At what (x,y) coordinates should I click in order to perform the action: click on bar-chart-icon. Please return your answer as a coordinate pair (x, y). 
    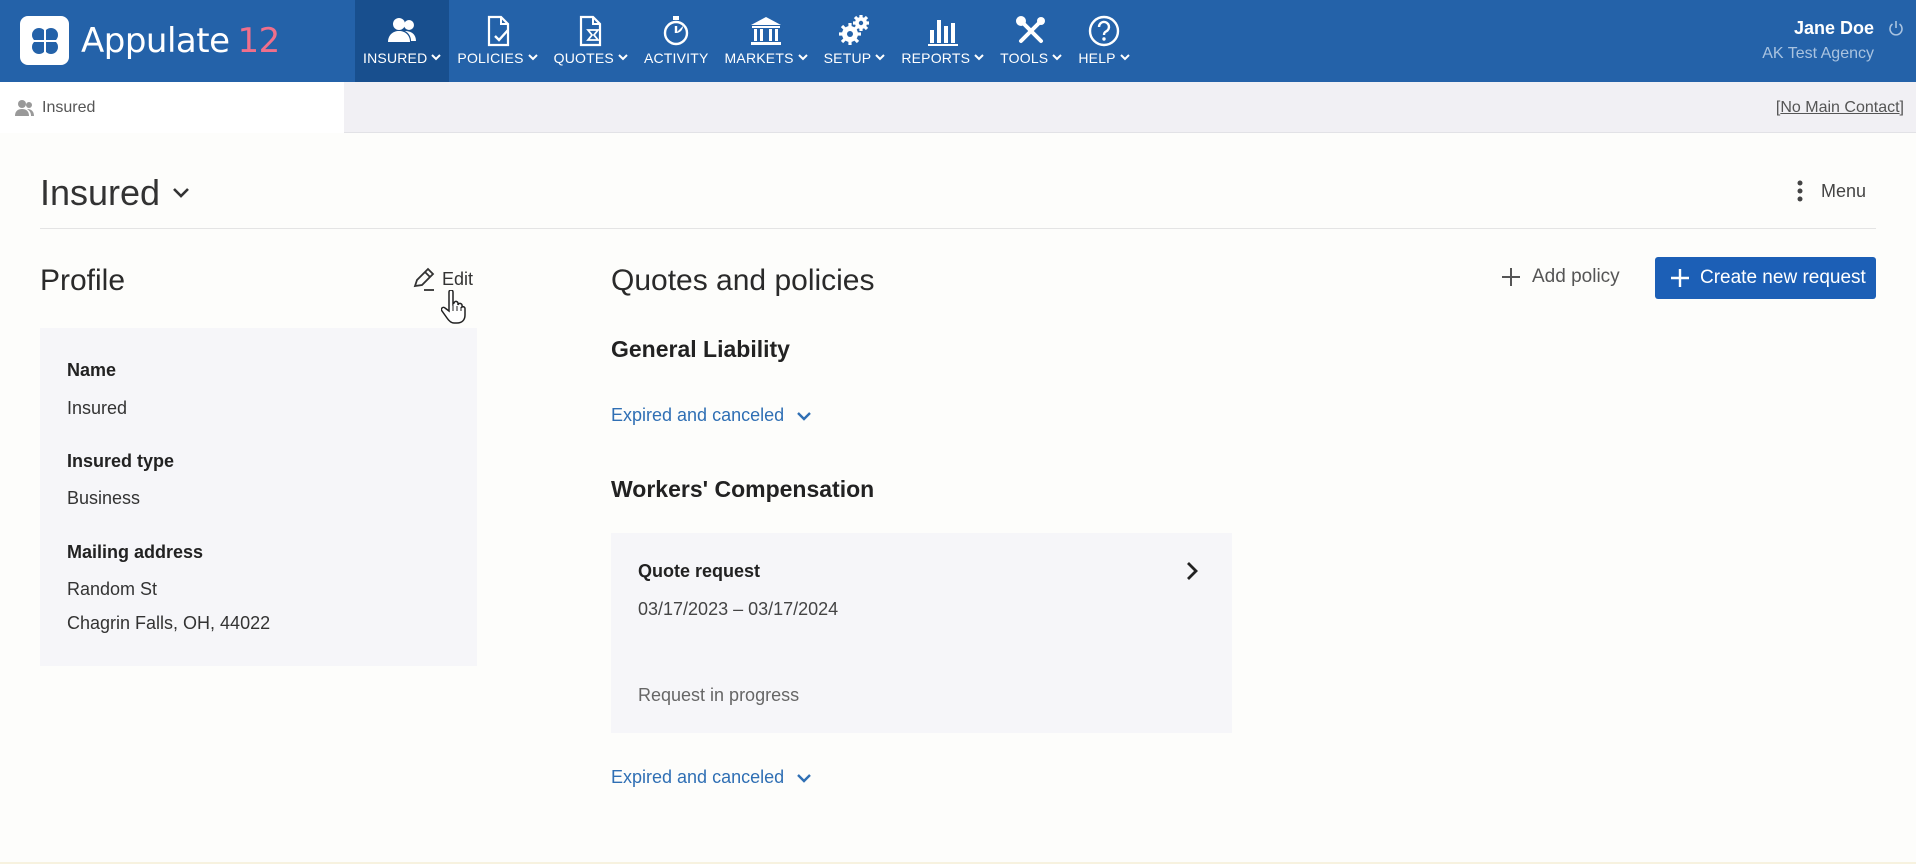
    Looking at the image, I should click on (942, 33).